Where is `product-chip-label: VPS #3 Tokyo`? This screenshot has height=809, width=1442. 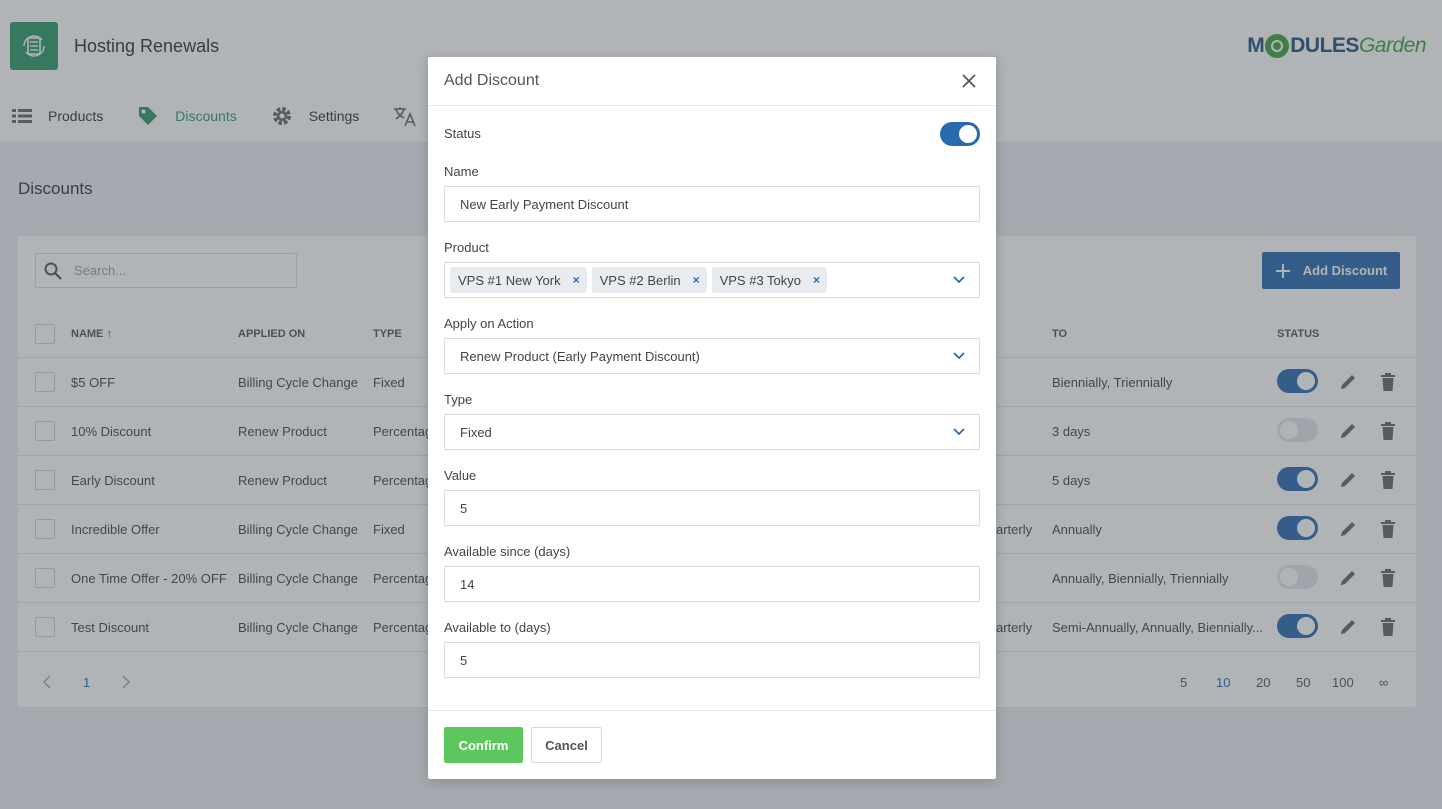 product-chip-label: VPS #3 Tokyo is located at coordinates (760, 280).